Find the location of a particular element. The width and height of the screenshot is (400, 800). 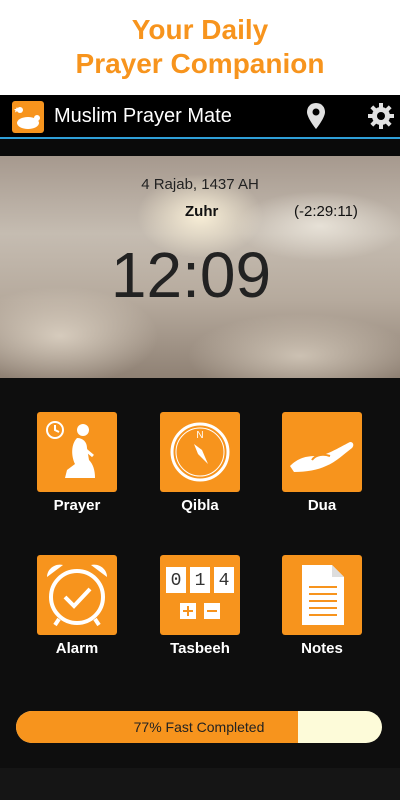

bottom-bar is located at coordinates (200, 784).